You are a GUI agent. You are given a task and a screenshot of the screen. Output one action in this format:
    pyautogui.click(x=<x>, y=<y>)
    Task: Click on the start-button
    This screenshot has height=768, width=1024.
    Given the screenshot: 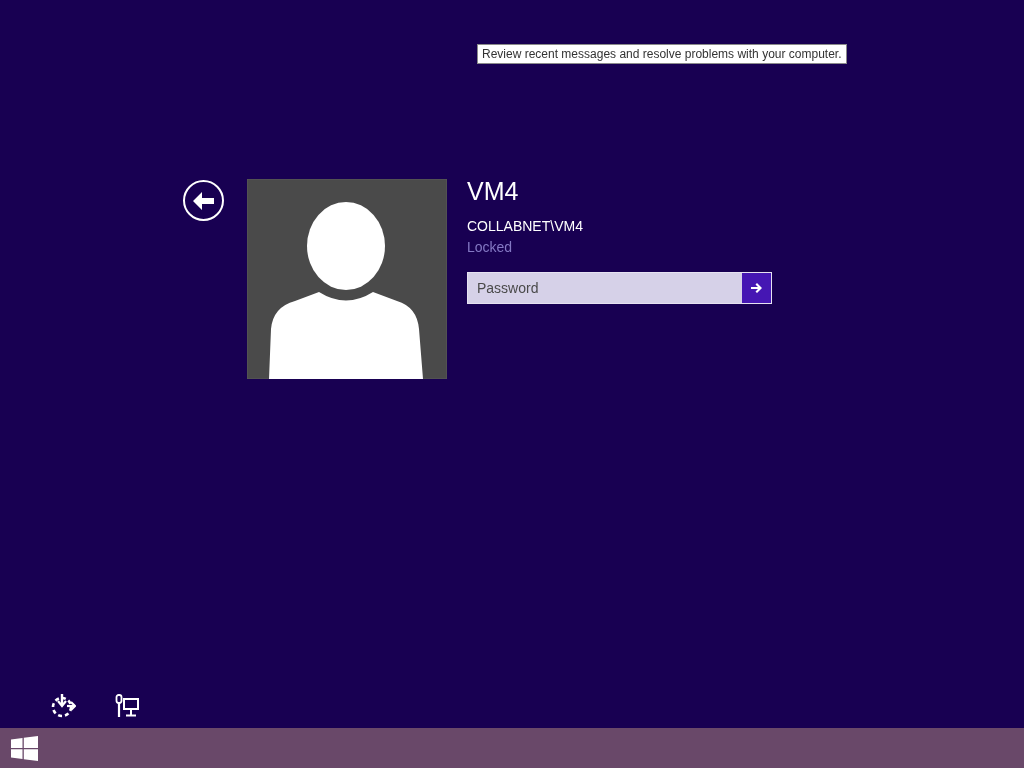 What is the action you would take?
    pyautogui.click(x=24, y=748)
    